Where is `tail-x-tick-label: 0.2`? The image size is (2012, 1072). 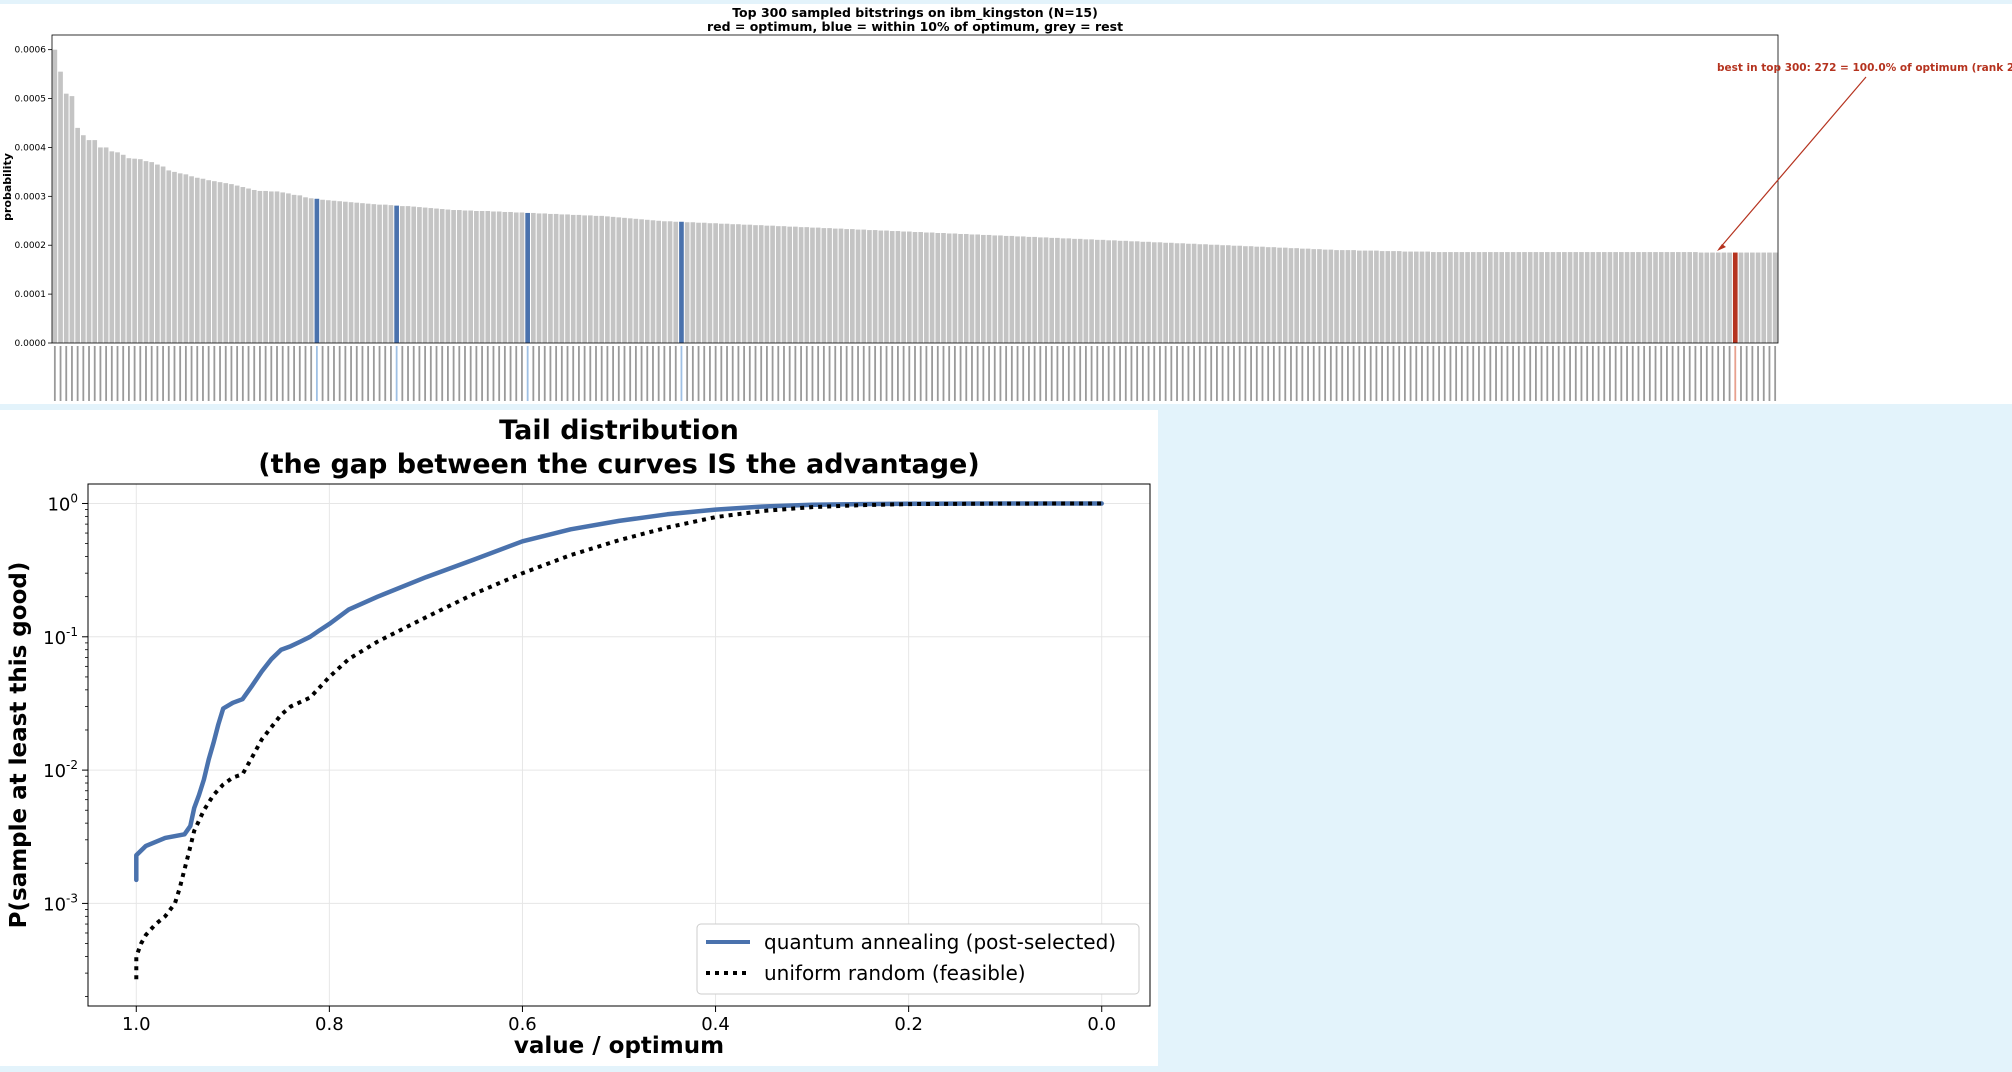
tail-x-tick-label: 0.2 is located at coordinates (908, 1024).